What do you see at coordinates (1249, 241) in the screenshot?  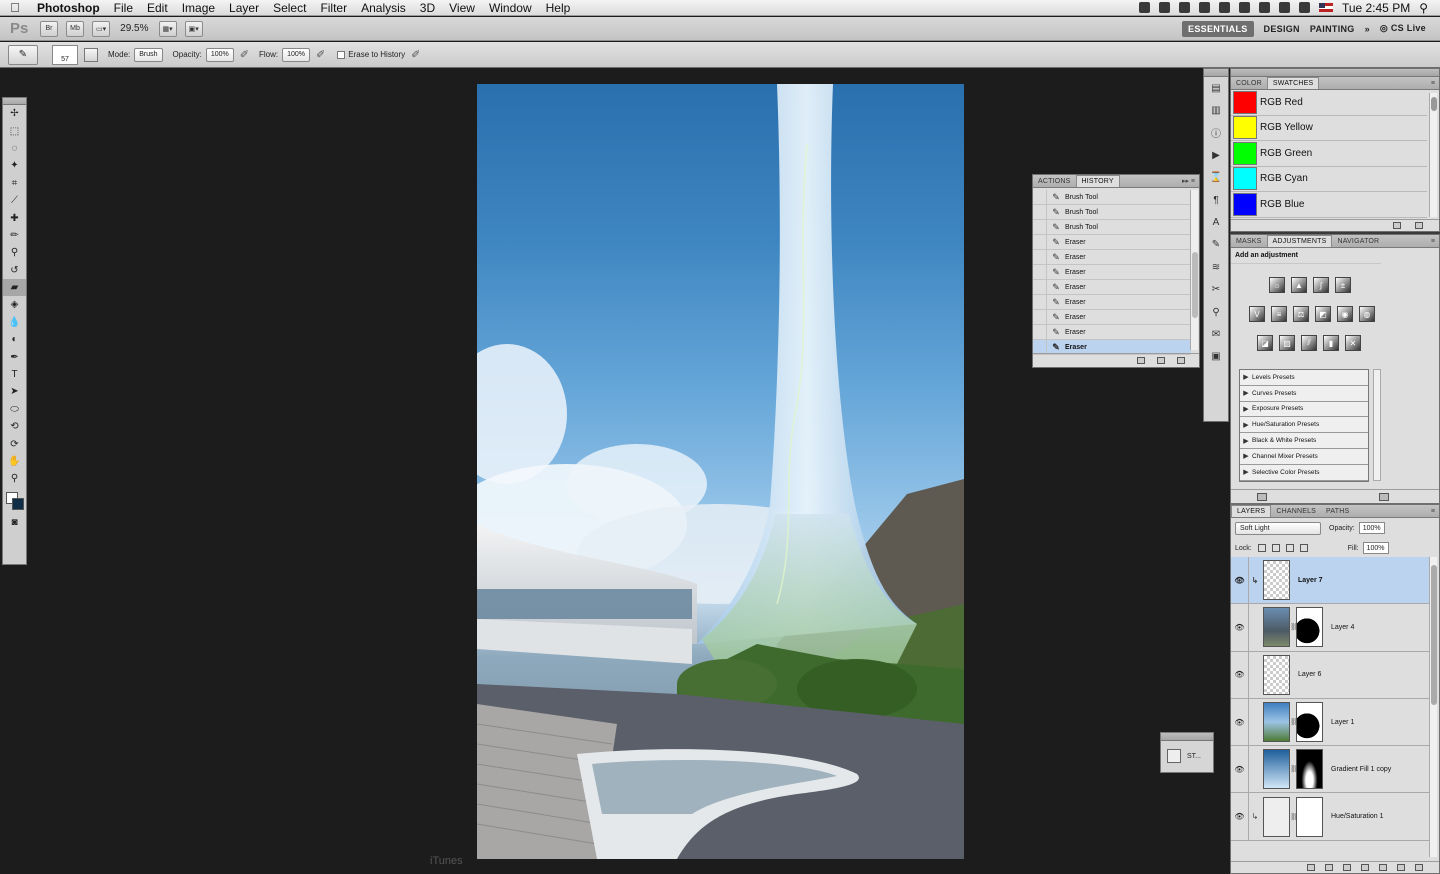 I see `tab-masks: MASKS` at bounding box center [1249, 241].